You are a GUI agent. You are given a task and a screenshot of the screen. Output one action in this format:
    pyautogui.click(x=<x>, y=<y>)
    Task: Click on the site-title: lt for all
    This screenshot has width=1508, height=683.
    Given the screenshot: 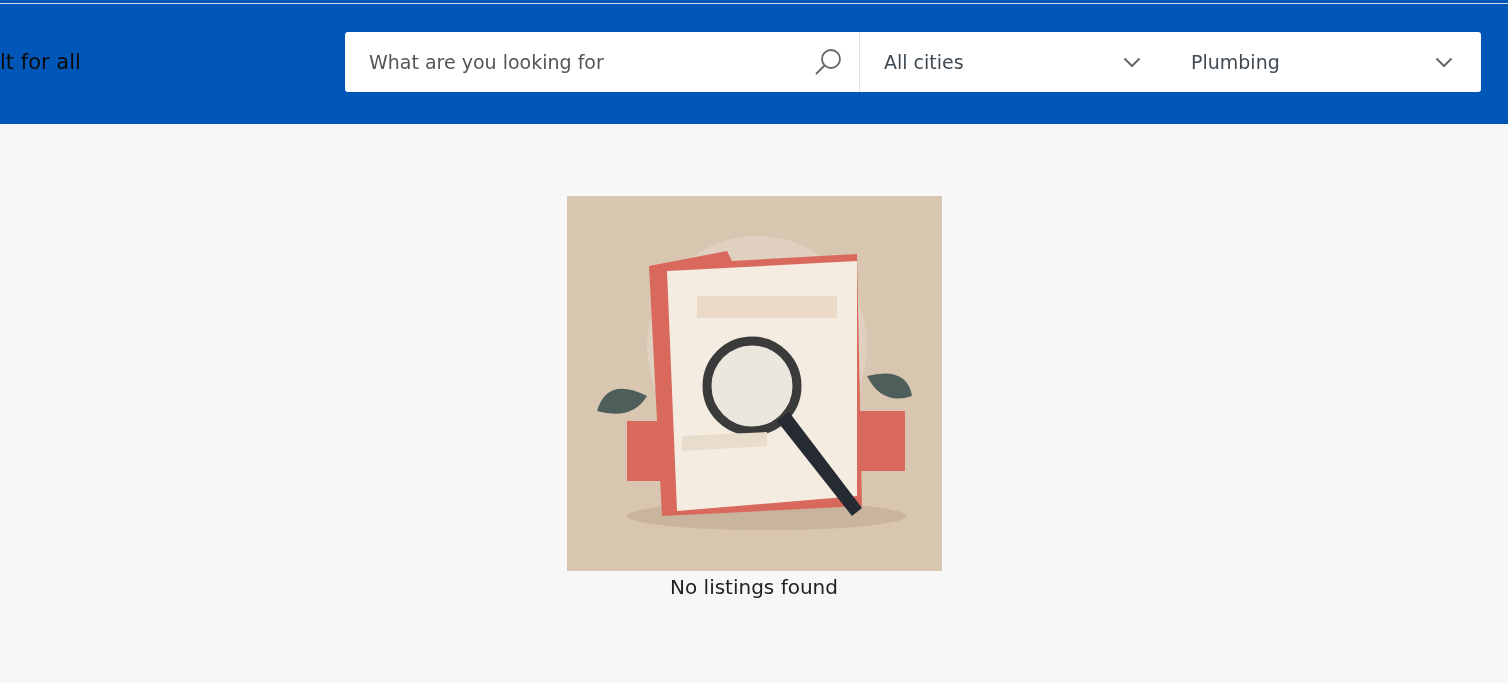 What is the action you would take?
    pyautogui.click(x=41, y=62)
    